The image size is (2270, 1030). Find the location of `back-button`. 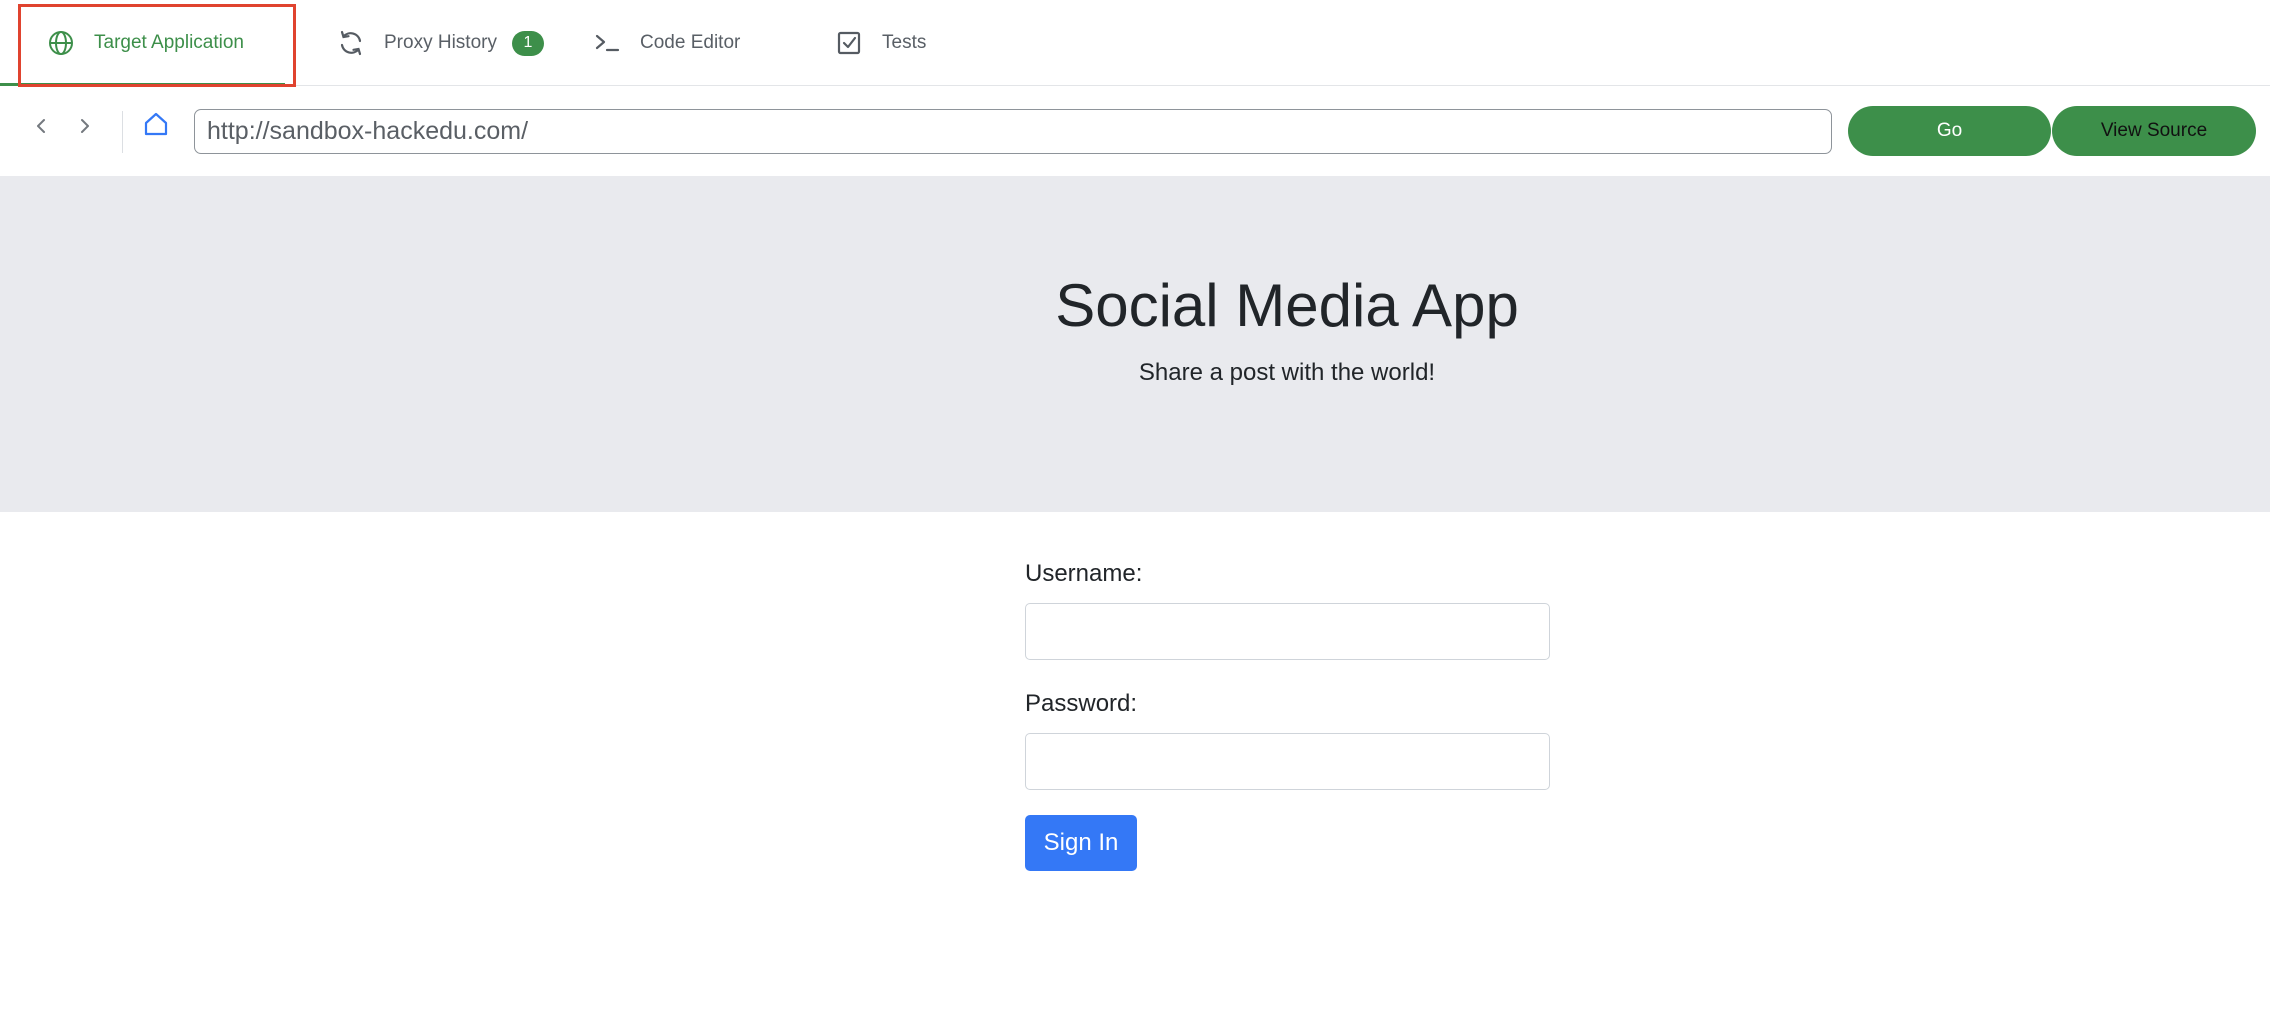

back-button is located at coordinates (41, 128).